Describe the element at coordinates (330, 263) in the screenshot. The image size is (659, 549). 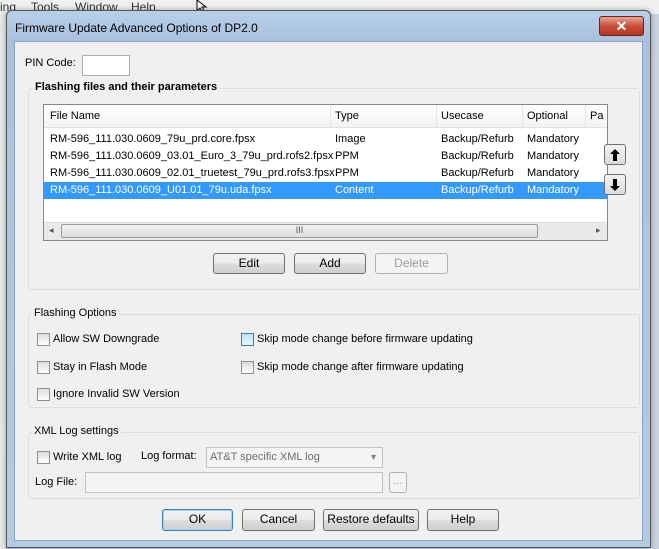
I see `add-button: Add` at that location.